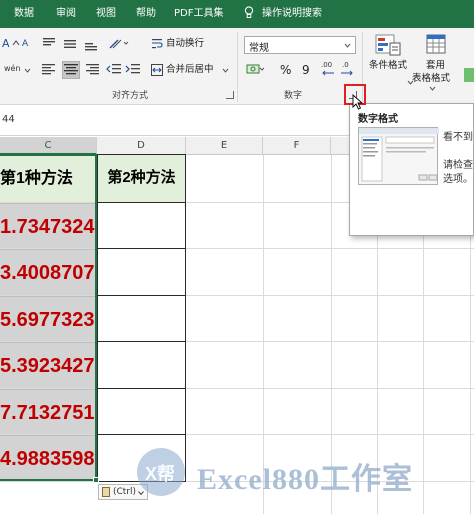  Describe the element at coordinates (198, 14) in the screenshot. I see `tab-pdf-tools: PDF工具集` at that location.